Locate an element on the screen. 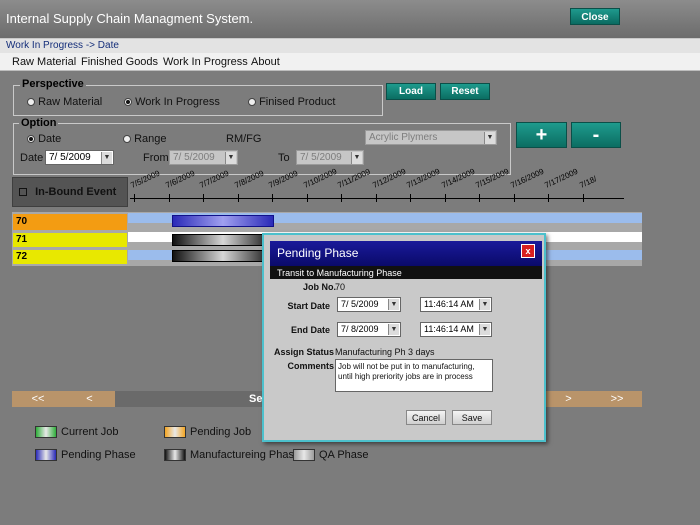 The height and width of the screenshot is (525, 700). end-date-picker: 7/ 8/2009 ▼ is located at coordinates (369, 329).